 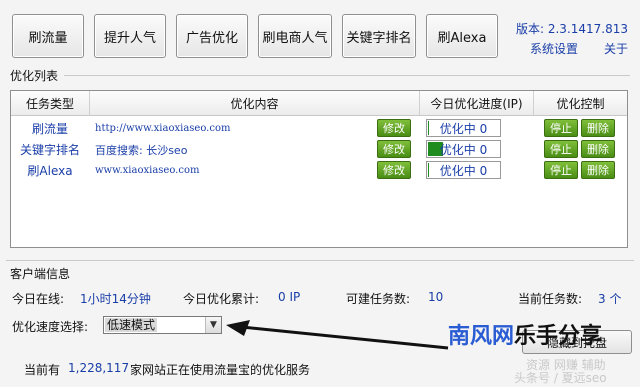 I want to click on toolbar-button-keyword-rank: 关键字排名, so click(x=379, y=36).